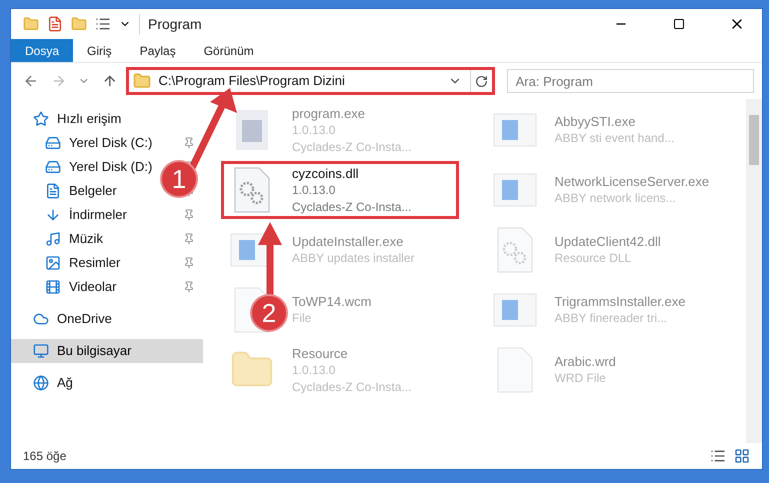 The image size is (769, 483). What do you see at coordinates (53, 191) in the screenshot?
I see `document-icon` at bounding box center [53, 191].